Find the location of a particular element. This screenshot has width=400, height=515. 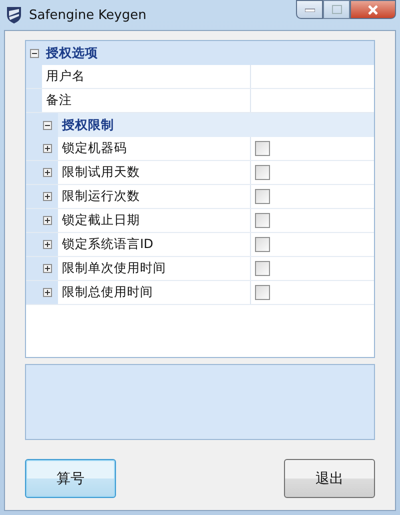

property-name: 限制运行次数 is located at coordinates (154, 196).